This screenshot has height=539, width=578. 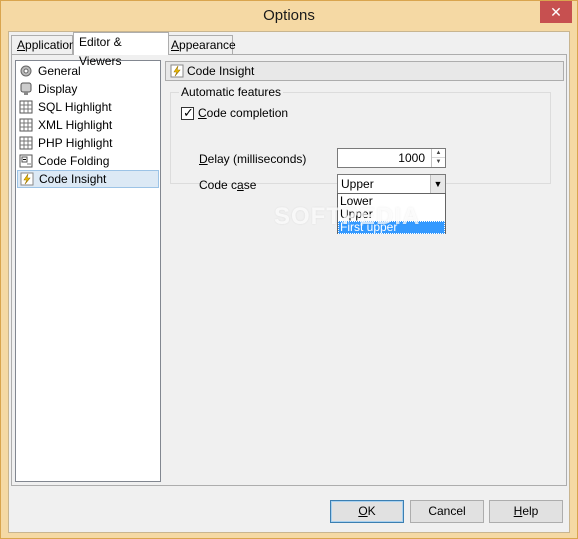 I want to click on tab-editor-viewers: Editor & Viewers, so click(x=121, y=50).